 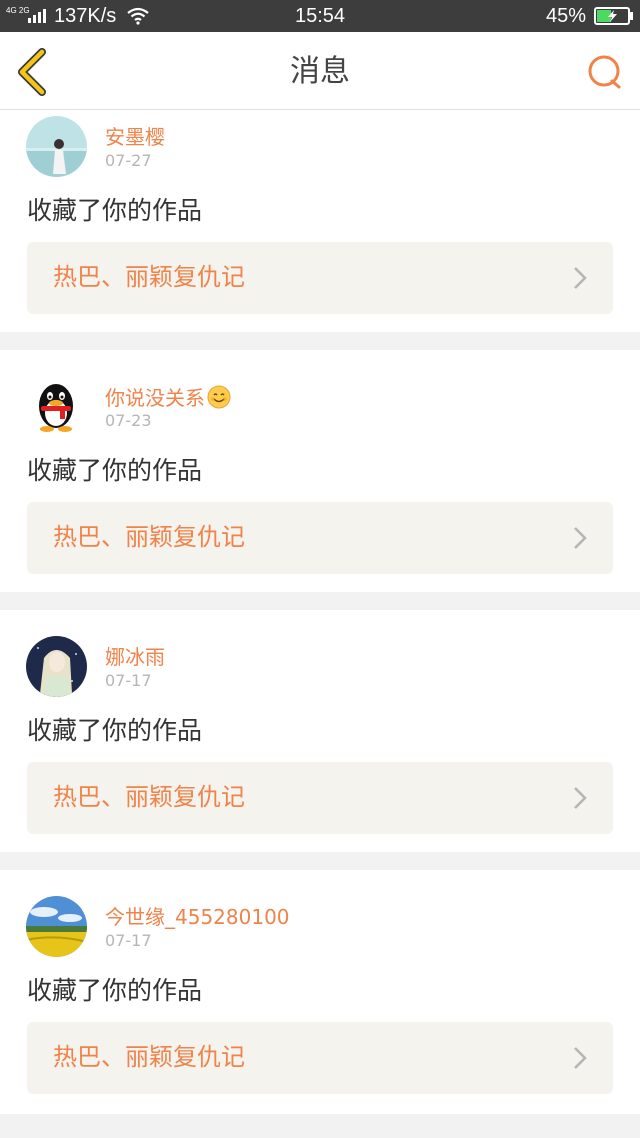 What do you see at coordinates (135, 657) in the screenshot?
I see `username: 娜冰雨` at bounding box center [135, 657].